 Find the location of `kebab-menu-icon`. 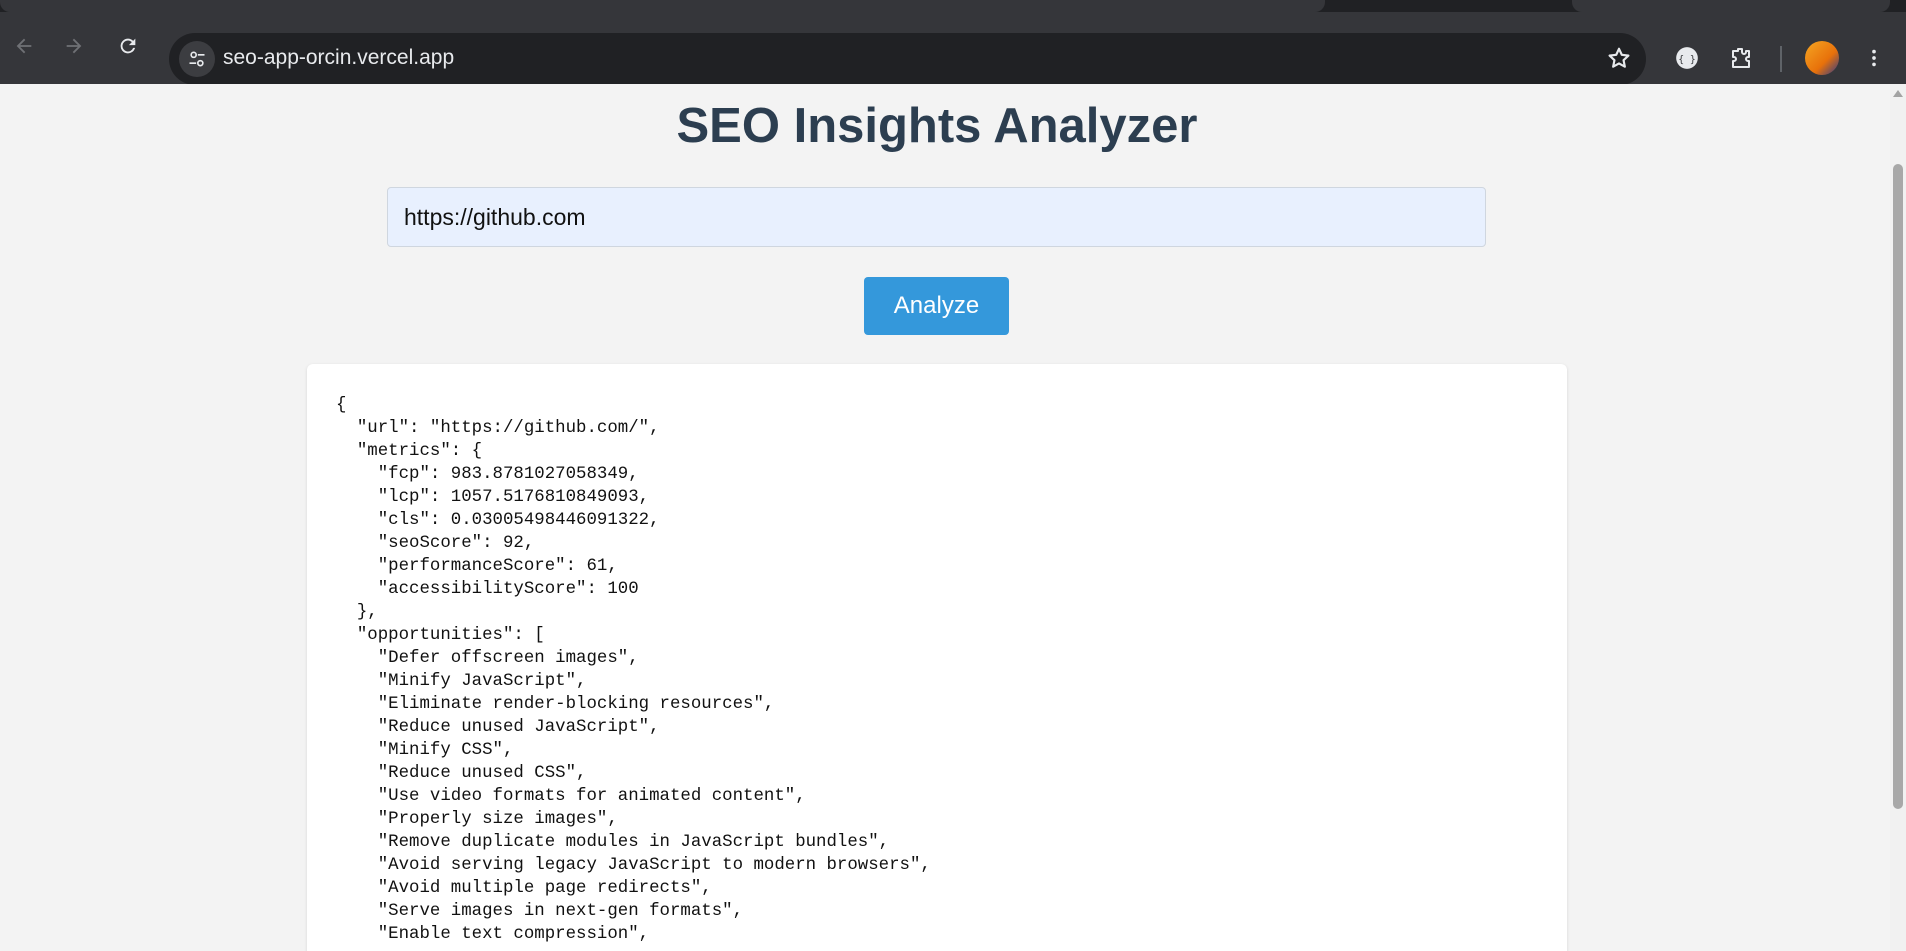

kebab-menu-icon is located at coordinates (1874, 58).